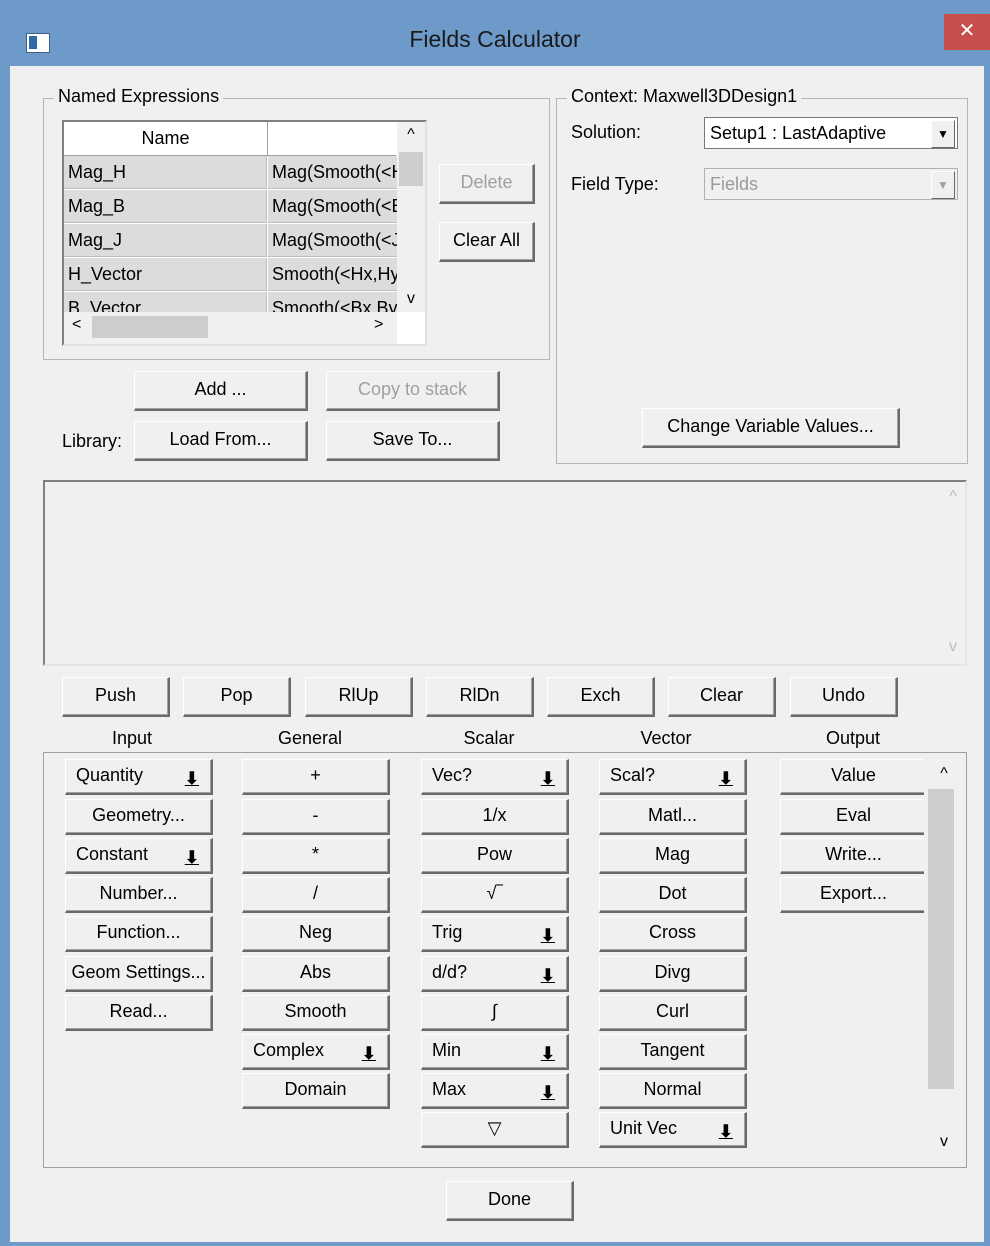 This screenshot has height=1246, width=990. What do you see at coordinates (673, 1130) in the screenshot?
I see `vector-unit-vec-button: Unit Vec ⬇` at bounding box center [673, 1130].